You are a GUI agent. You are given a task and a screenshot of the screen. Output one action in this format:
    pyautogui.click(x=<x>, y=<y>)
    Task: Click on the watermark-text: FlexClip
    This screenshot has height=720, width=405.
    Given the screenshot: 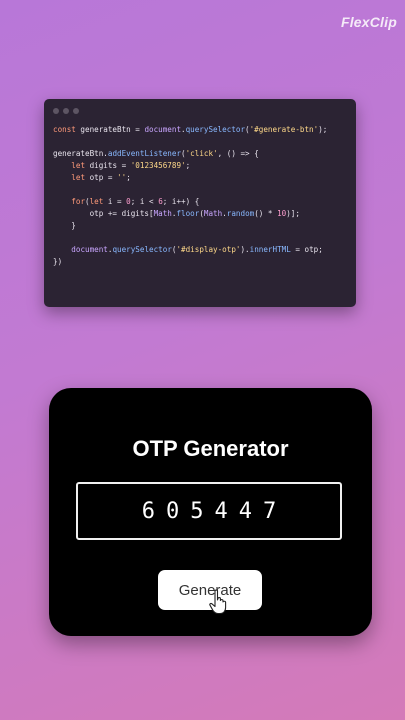 What is the action you would take?
    pyautogui.click(x=368, y=22)
    